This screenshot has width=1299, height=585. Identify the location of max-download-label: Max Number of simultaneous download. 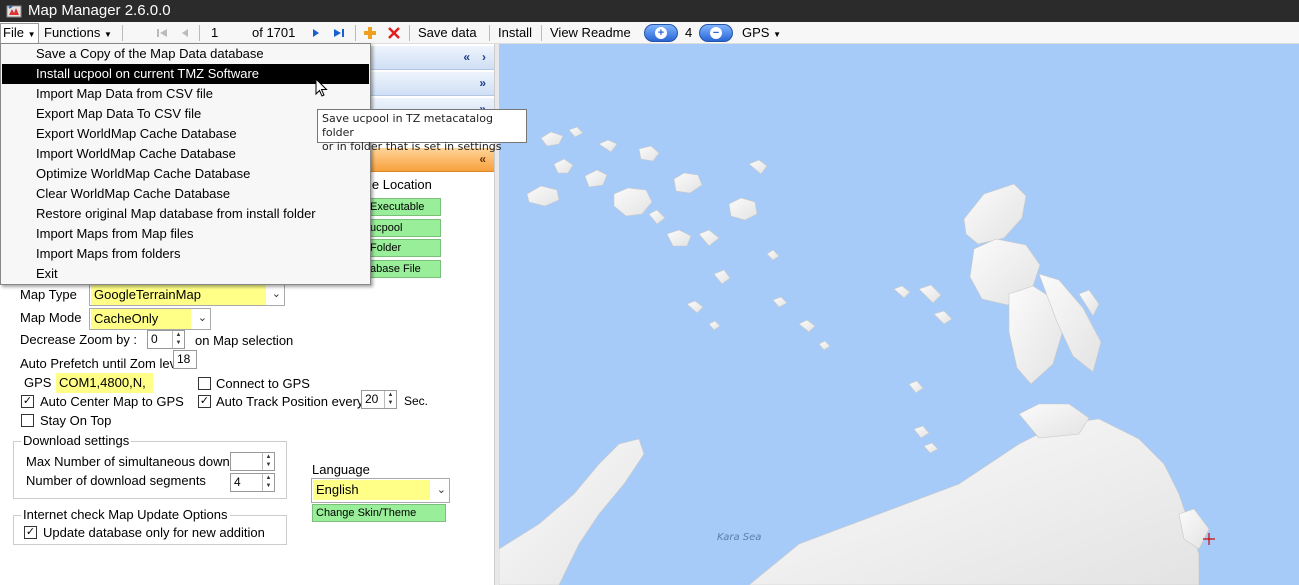
(140, 461).